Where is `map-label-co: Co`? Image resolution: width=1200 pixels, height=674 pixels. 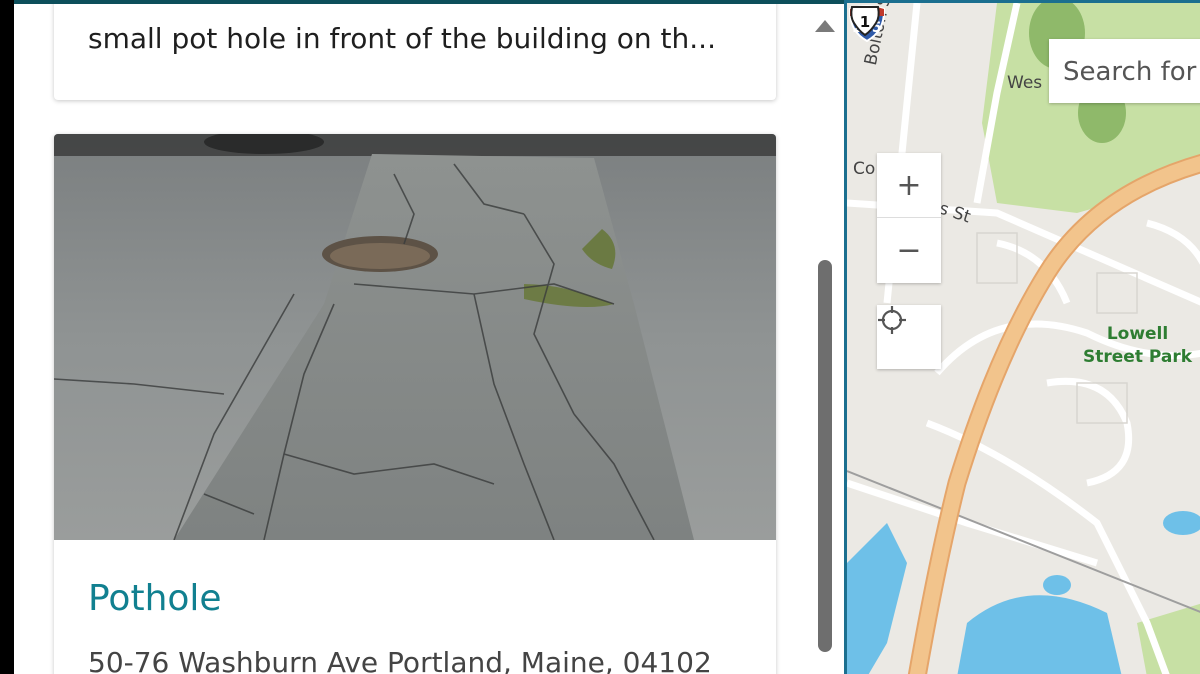 map-label-co: Co is located at coordinates (864, 169).